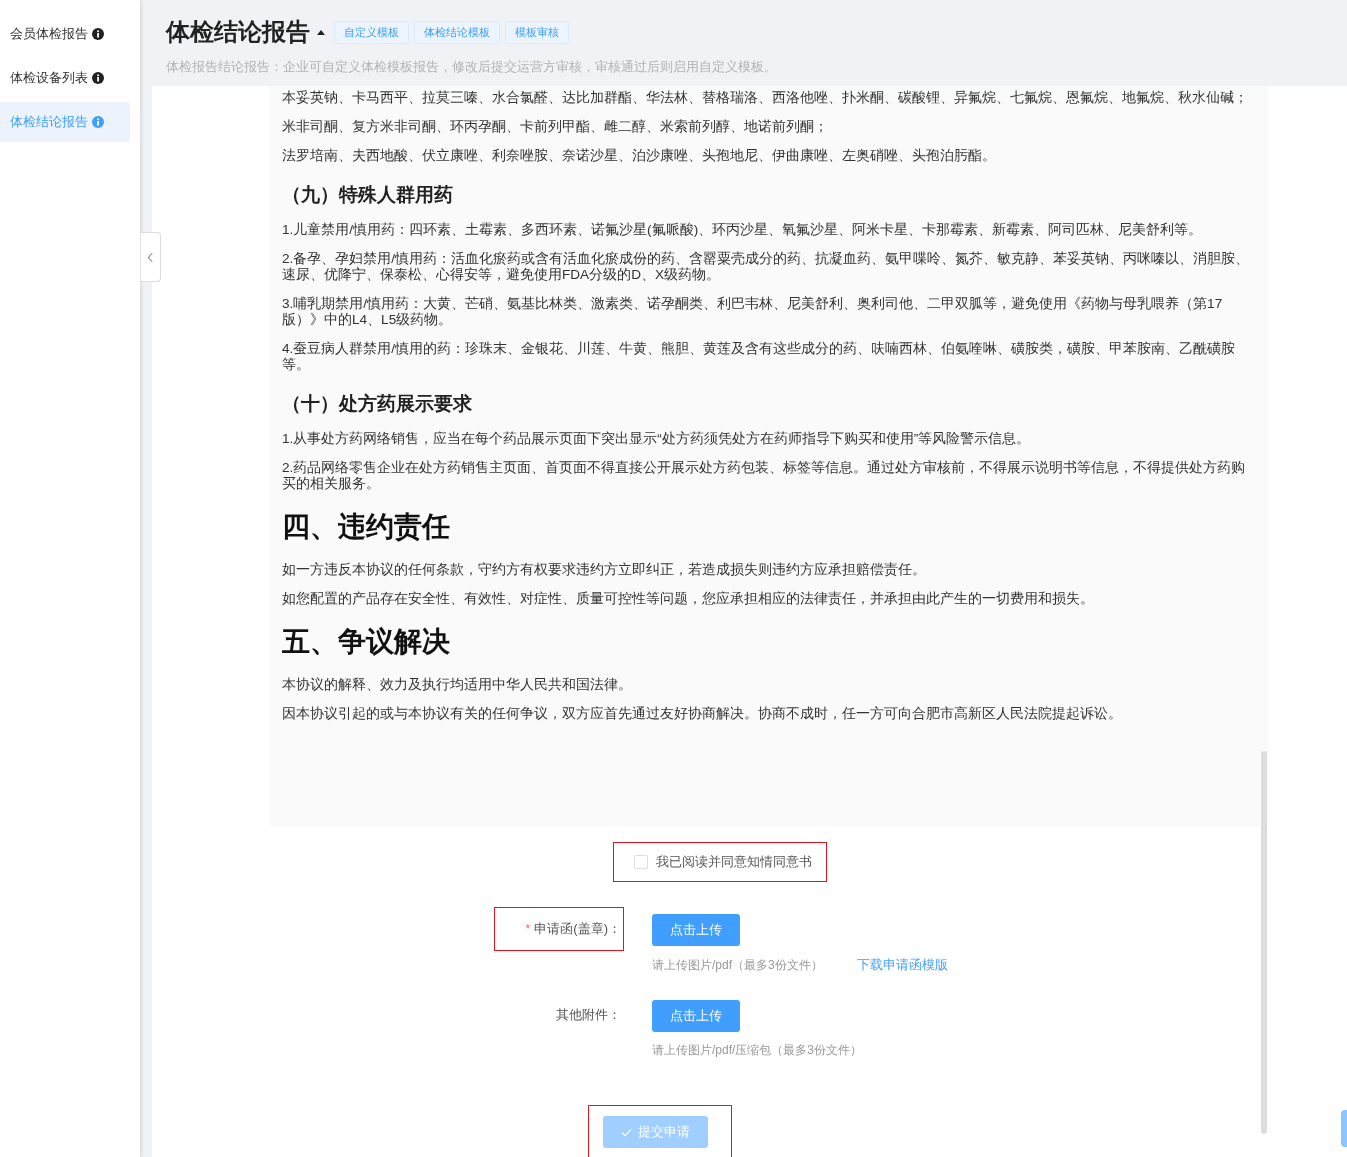 This screenshot has width=1347, height=1157. Describe the element at coordinates (765, 98) in the screenshot. I see `agreement-paragraph: 本妥英钠、卡马西平、拉莫三嗪、水合氯醛、达比加群酯、华法林、替格瑞洛、西洛他唑、扑米酮、碳酸锂、异氟烷、七氟烷、恩氟烷、地氟烷、秋水仙碱；` at that location.